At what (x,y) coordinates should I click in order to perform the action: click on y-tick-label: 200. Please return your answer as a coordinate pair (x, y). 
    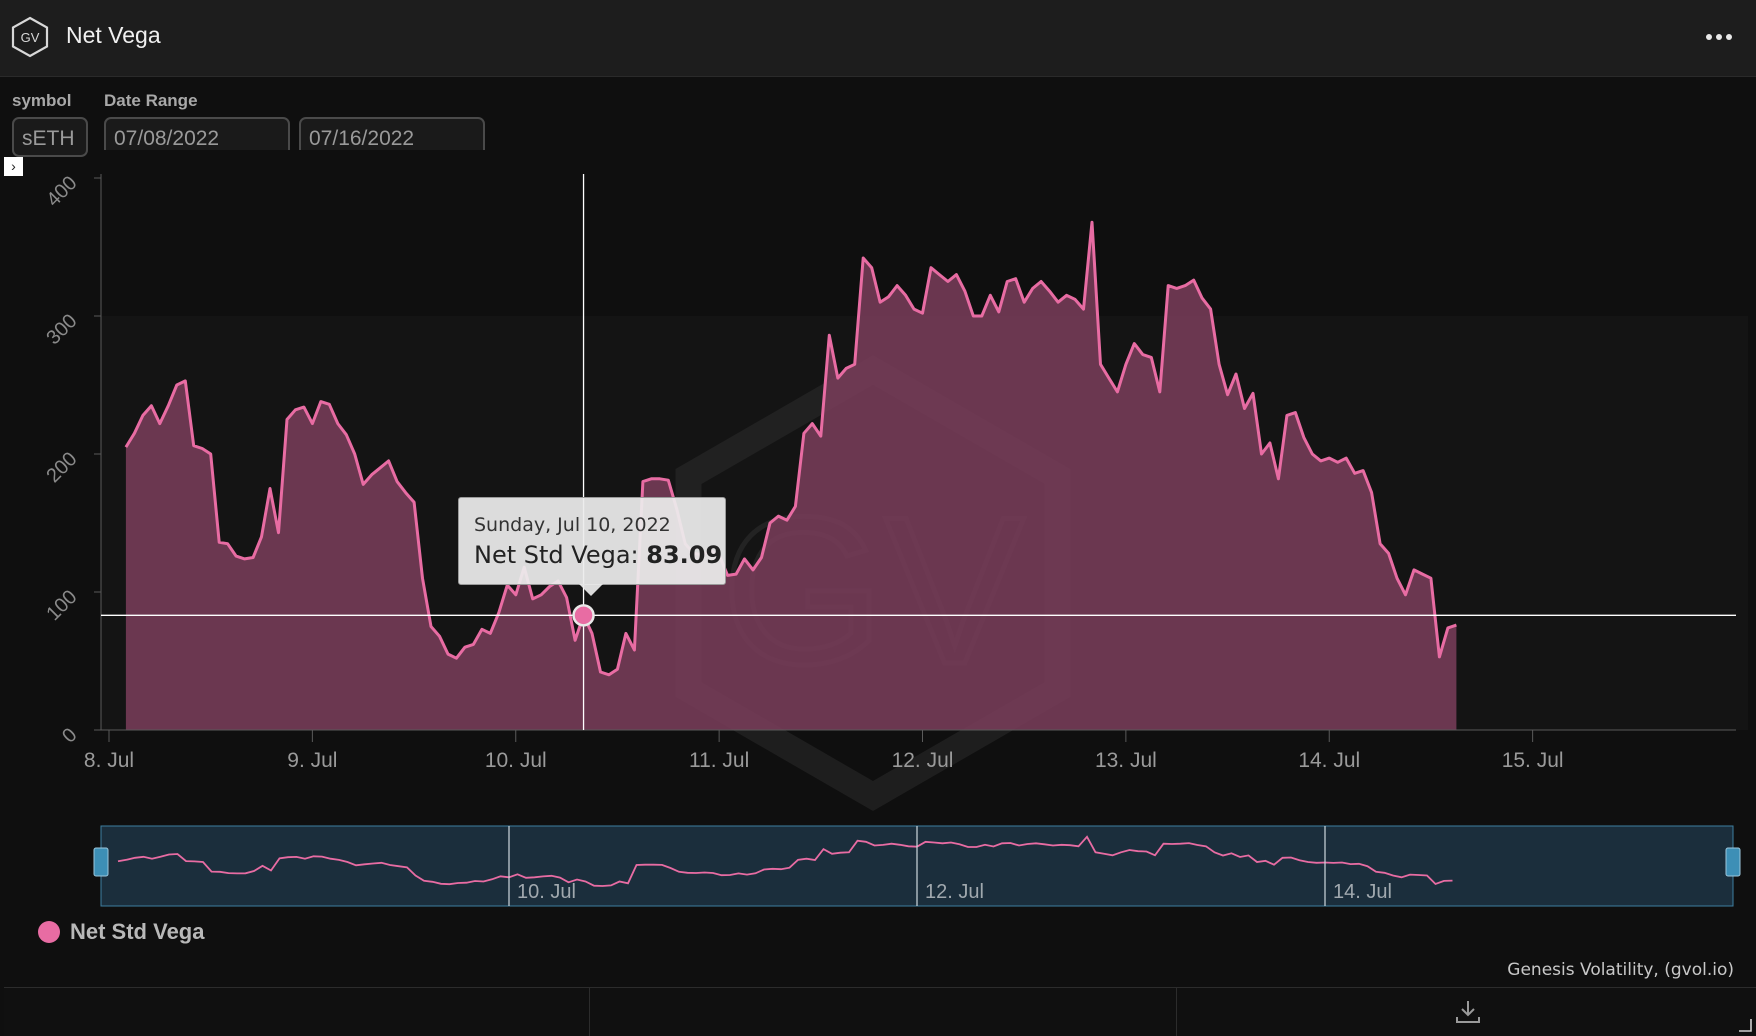
    Looking at the image, I should click on (61, 467).